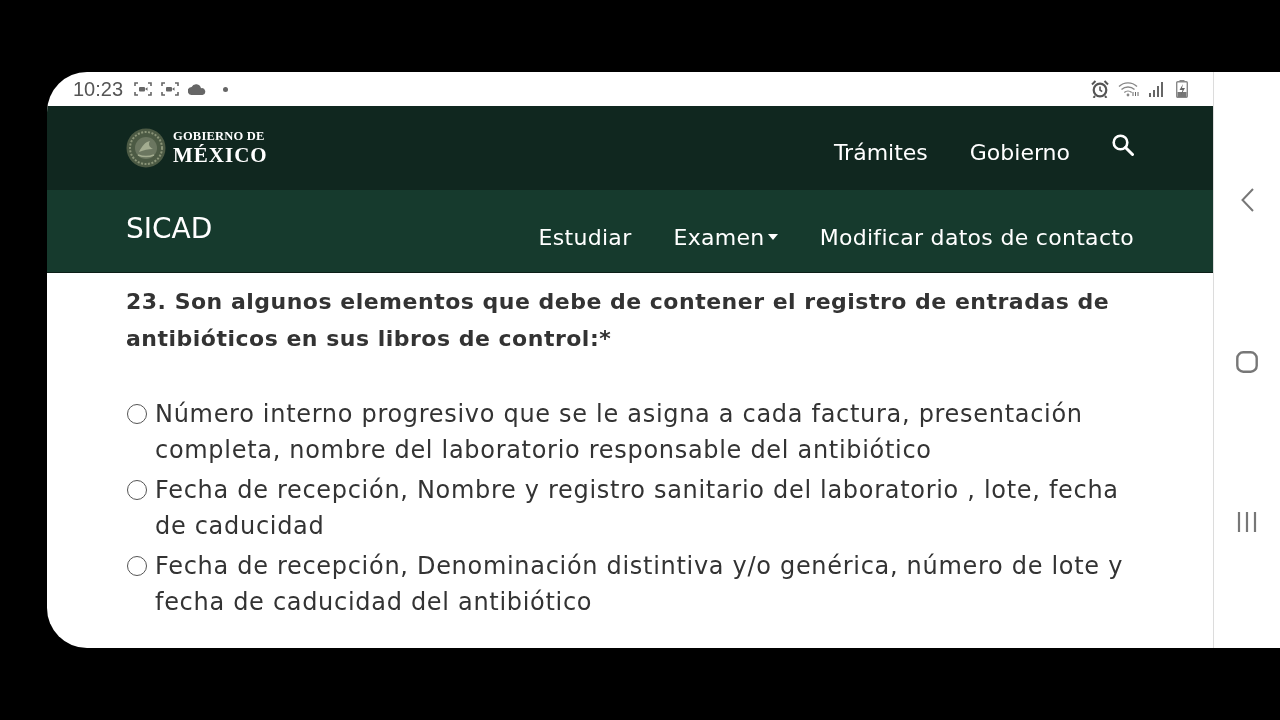 The height and width of the screenshot is (720, 1280). I want to click on logo-text-large: MÉXICO, so click(220, 155).